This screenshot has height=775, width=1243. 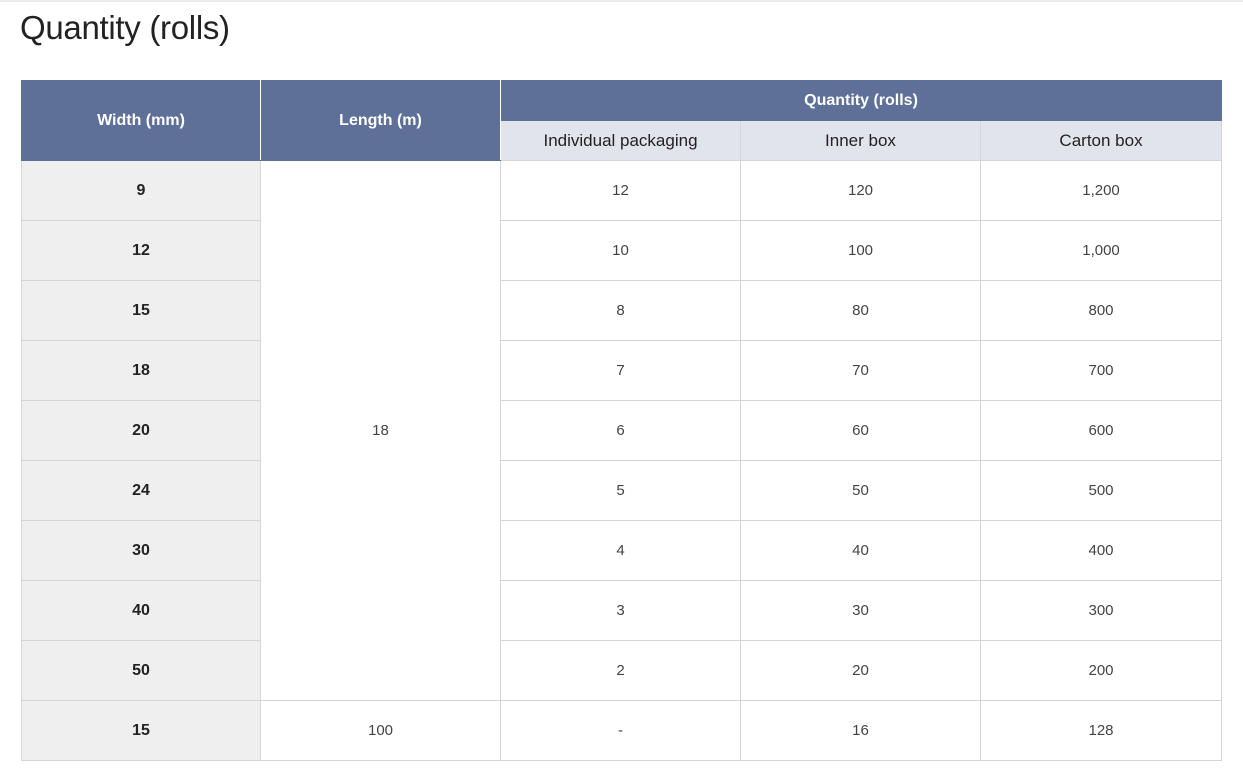 I want to click on inner-cell: 30, so click(x=860, y=610).